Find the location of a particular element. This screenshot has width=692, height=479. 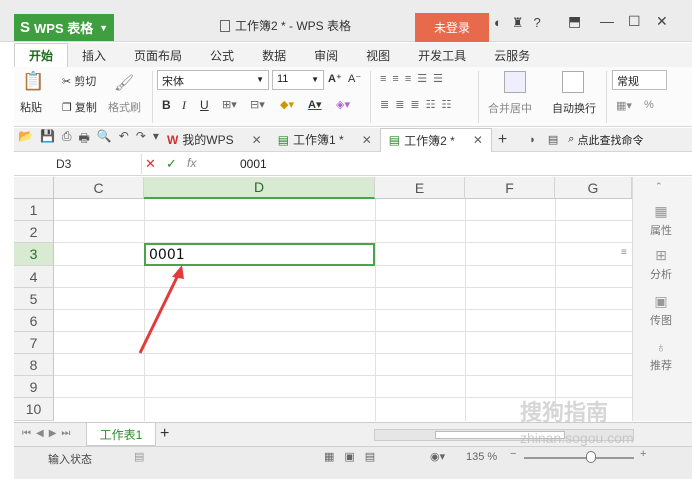

print-icon: 🖶 is located at coordinates (84, 139).